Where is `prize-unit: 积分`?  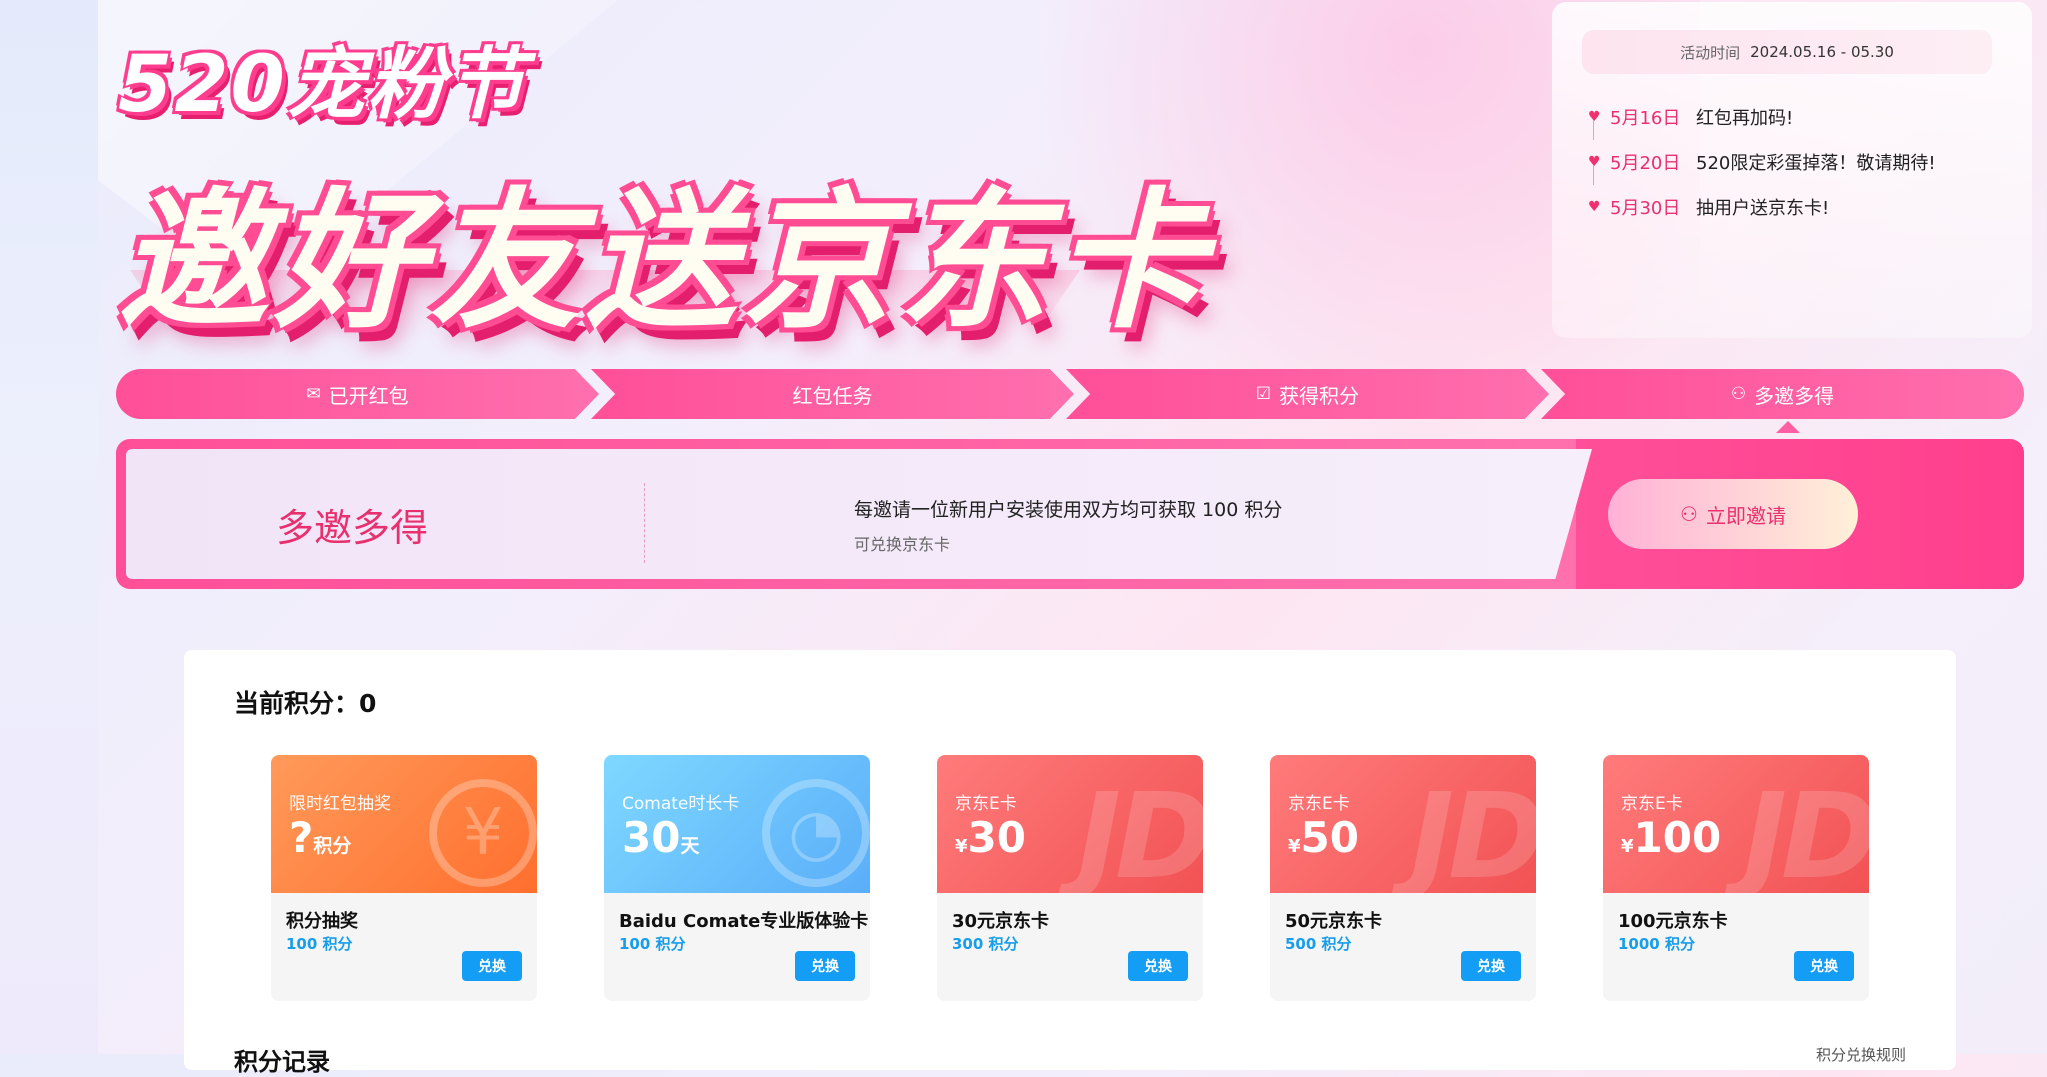
prize-unit: 积分 is located at coordinates (332, 846).